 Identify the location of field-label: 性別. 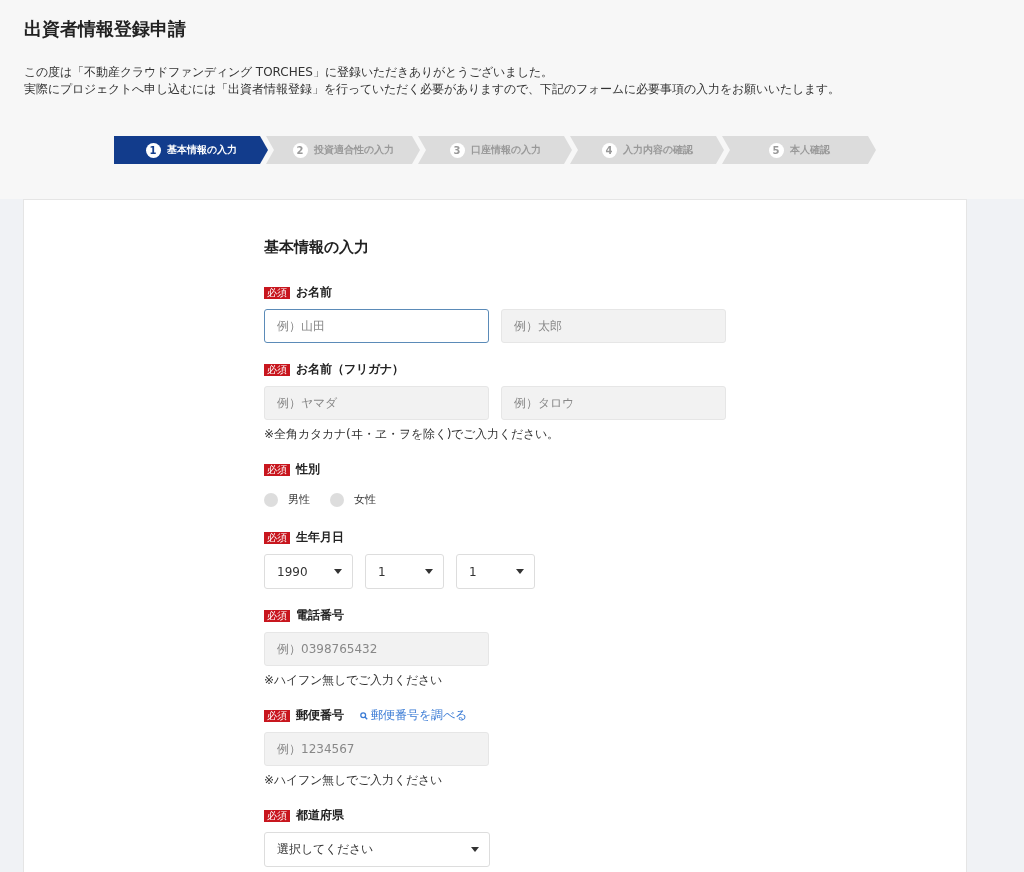
(308, 469).